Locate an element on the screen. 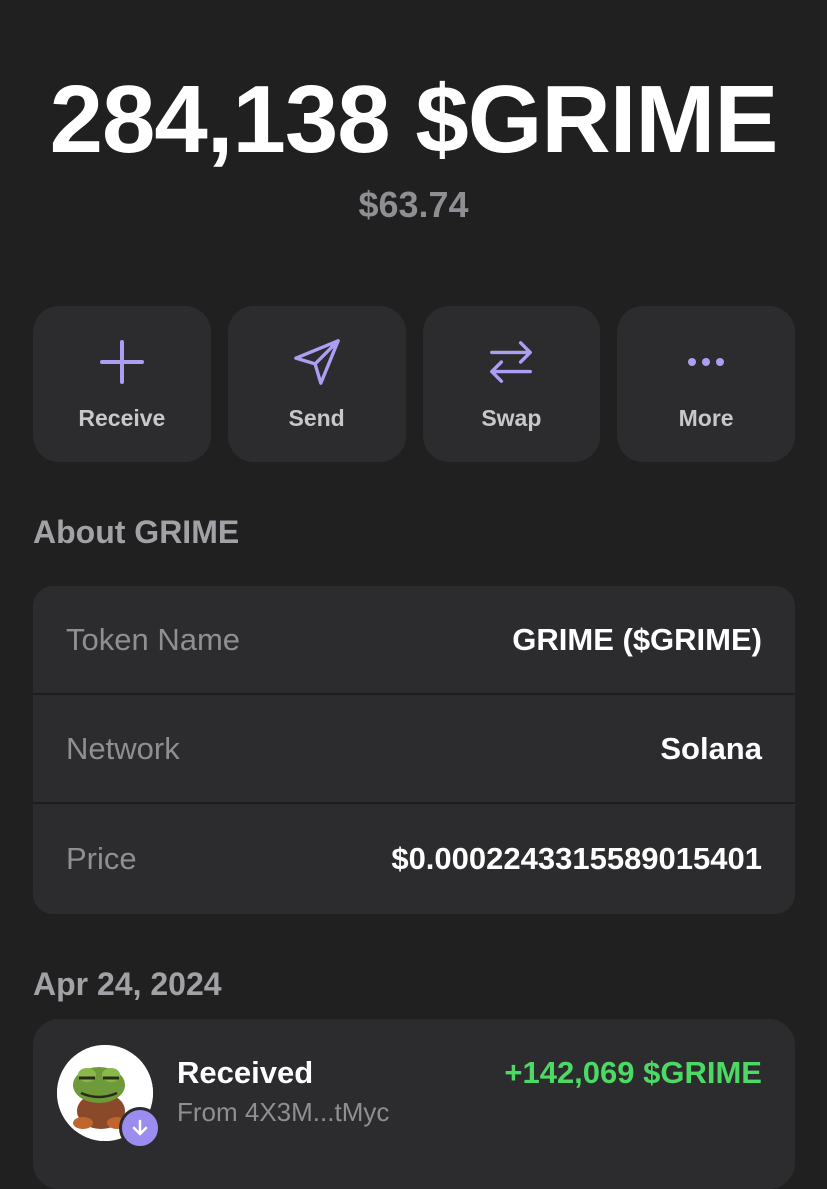 The image size is (827, 1189). network-row: Network Solana is located at coordinates (414, 749).